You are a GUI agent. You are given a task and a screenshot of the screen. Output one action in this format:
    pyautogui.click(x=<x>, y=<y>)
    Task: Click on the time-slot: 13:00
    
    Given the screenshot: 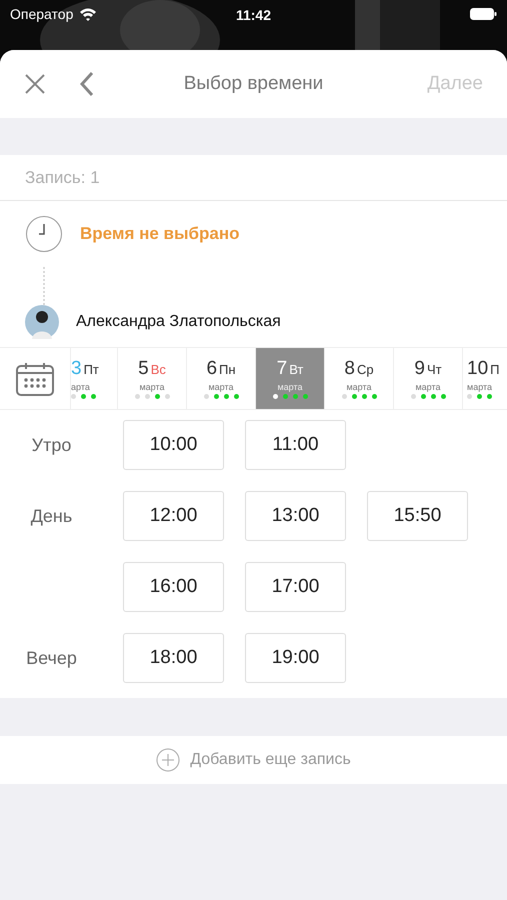 What is the action you would take?
    pyautogui.click(x=295, y=516)
    